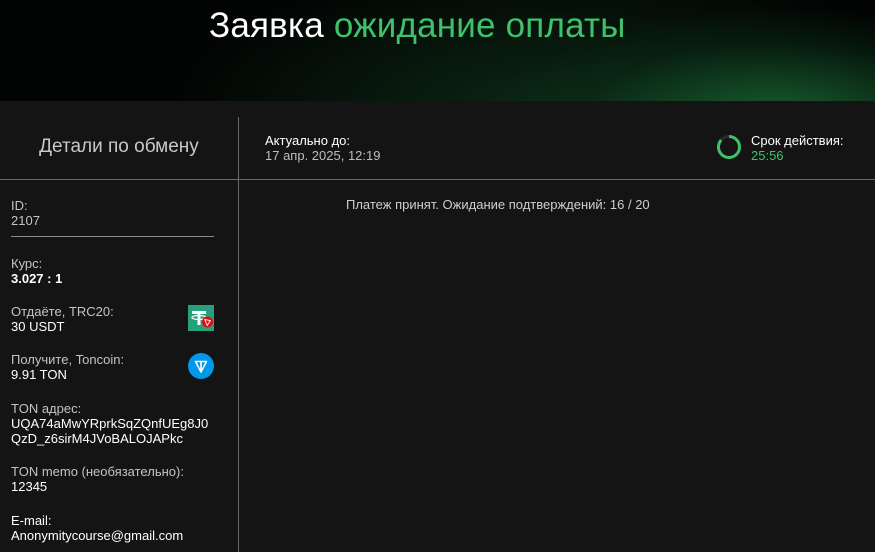 This screenshot has width=875, height=552. I want to click on field-email: E-mail: Anonymitycourse@gmail.com, so click(113, 528).